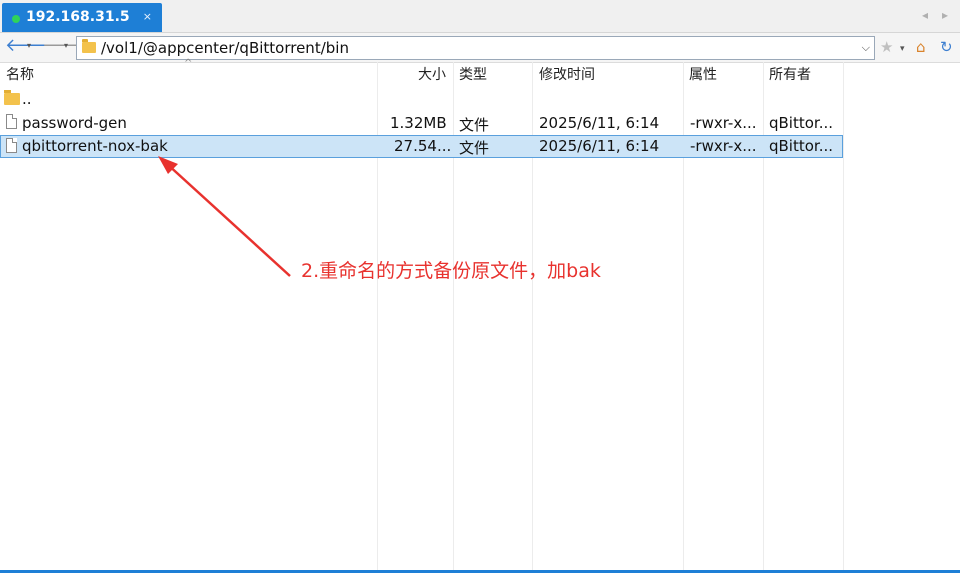  I want to click on annotation-arrow-icon, so click(224, 216).